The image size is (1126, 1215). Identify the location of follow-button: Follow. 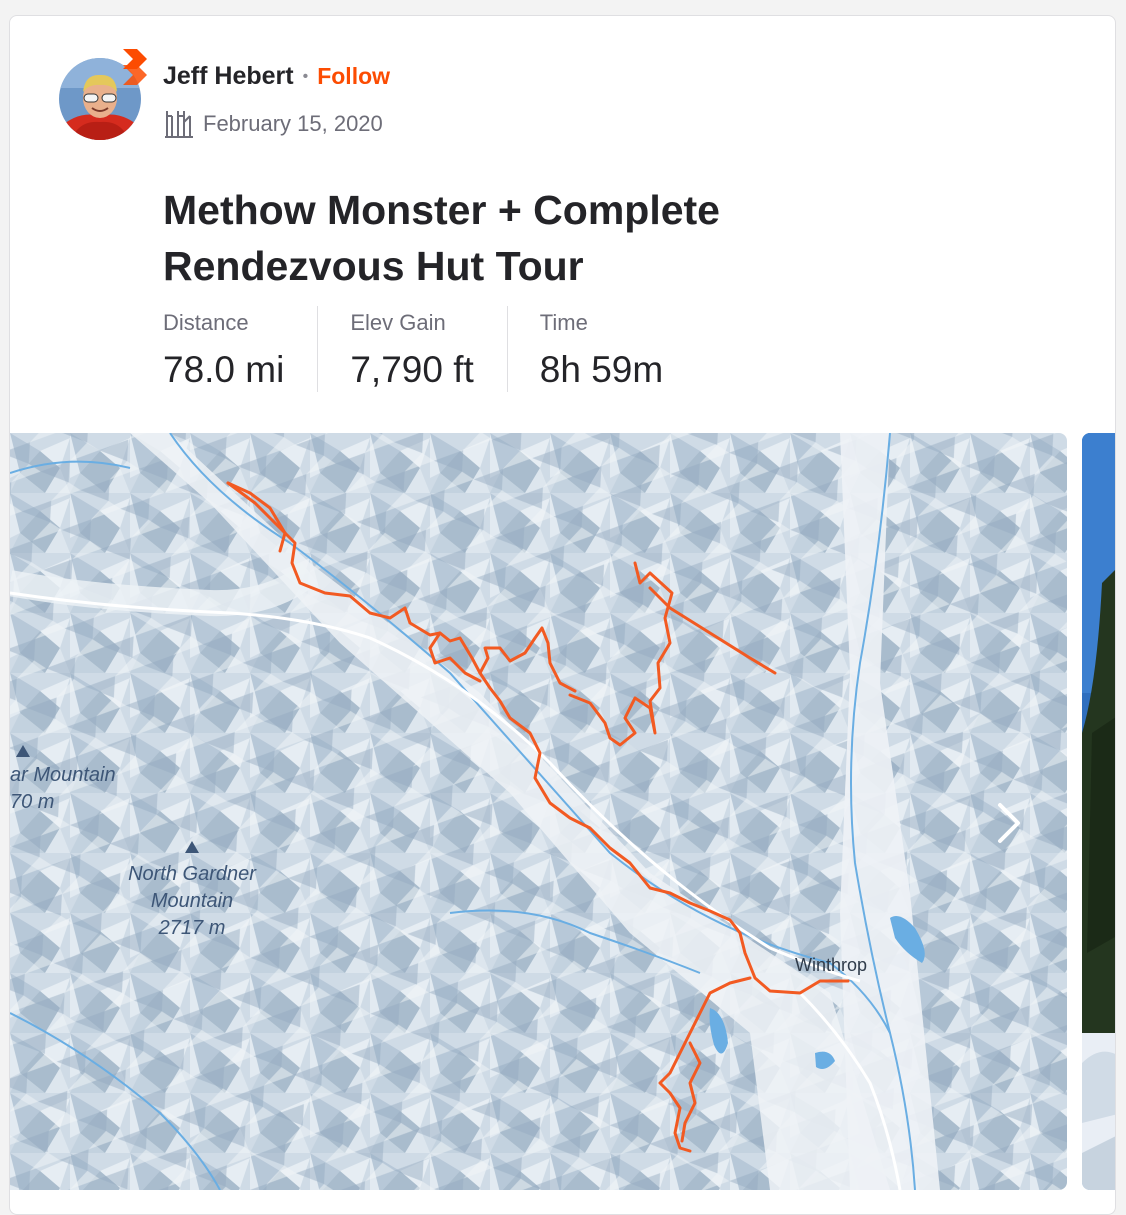
(353, 76).